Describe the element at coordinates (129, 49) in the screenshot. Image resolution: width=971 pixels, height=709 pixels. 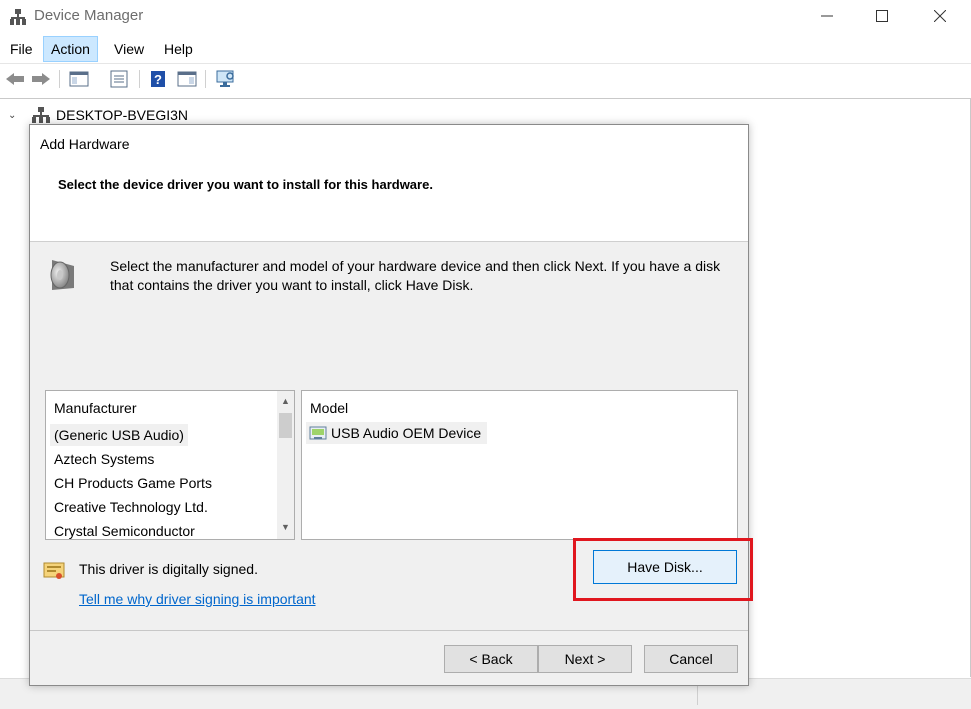
I see `menu-view: View` at that location.